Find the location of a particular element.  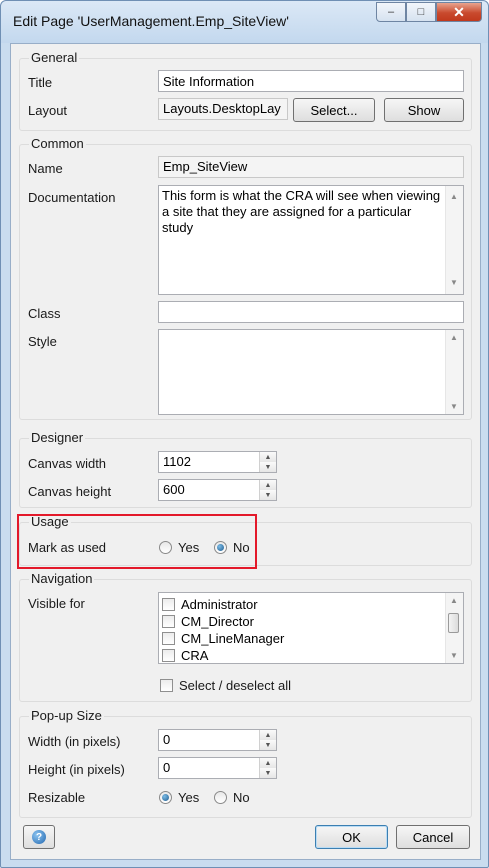

popup-height-spin-buttons: ▲ ▼ is located at coordinates (267, 768).